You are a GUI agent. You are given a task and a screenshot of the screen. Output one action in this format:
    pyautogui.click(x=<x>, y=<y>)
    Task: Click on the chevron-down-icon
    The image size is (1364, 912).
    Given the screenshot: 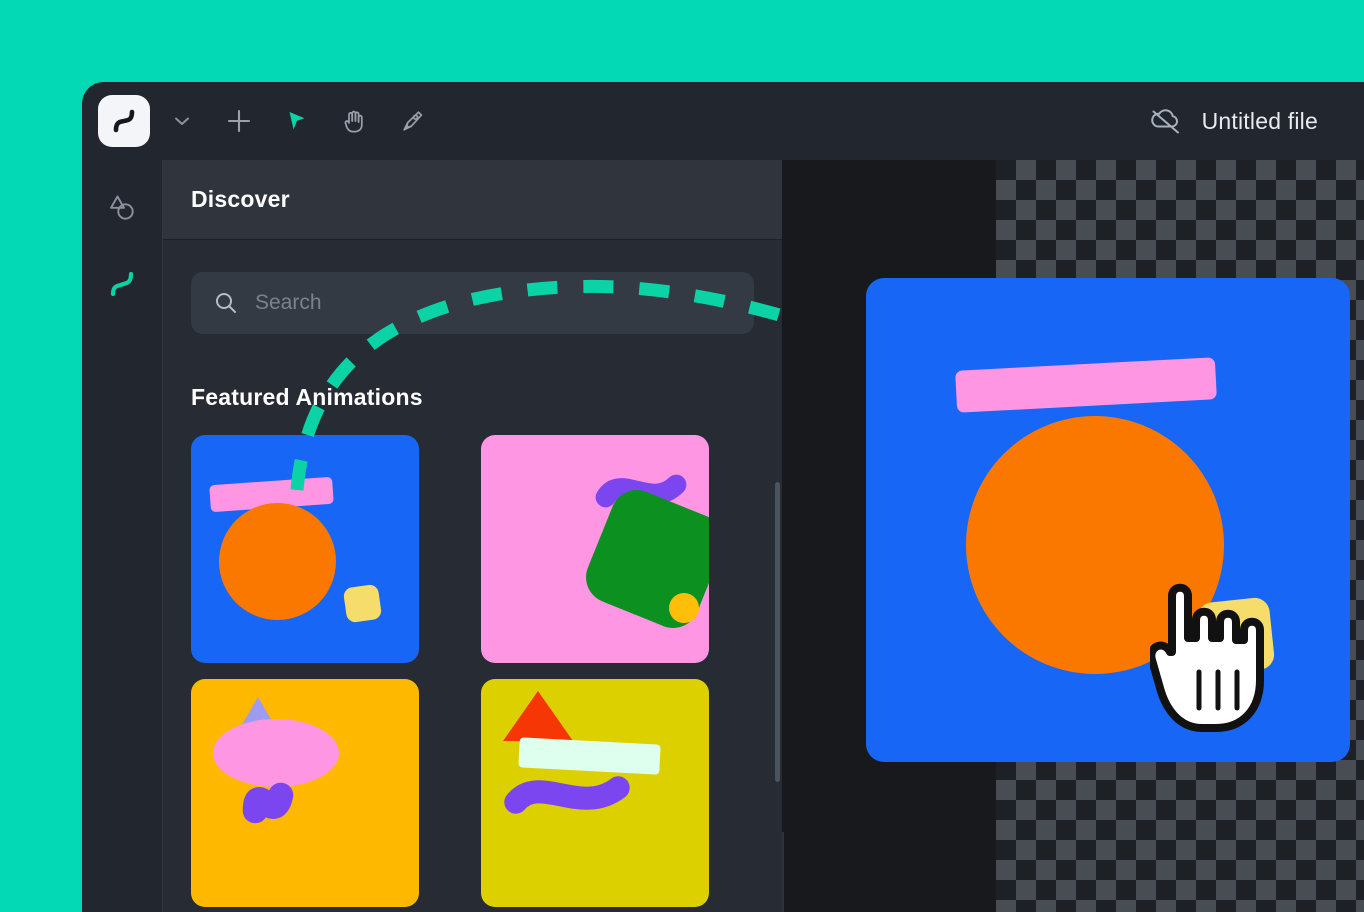 What is the action you would take?
    pyautogui.click(x=182, y=121)
    